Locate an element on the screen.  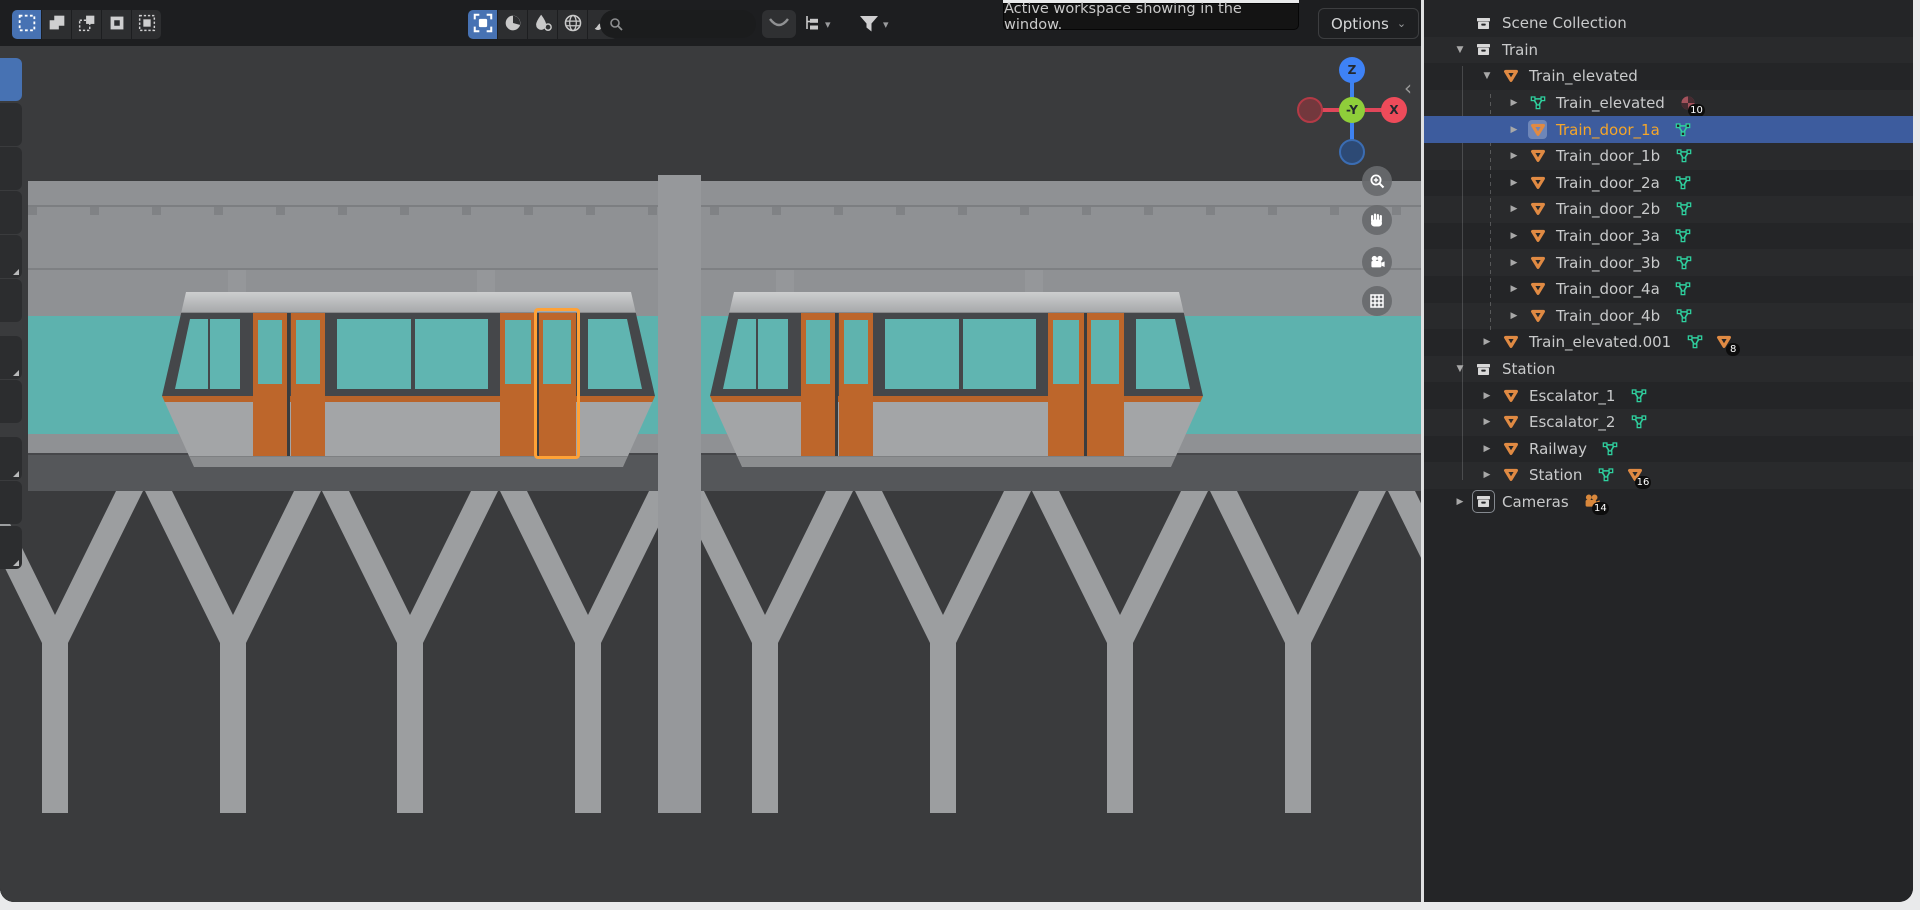
outliner-item-label: Train_door_2b is located at coordinates (1608, 209).